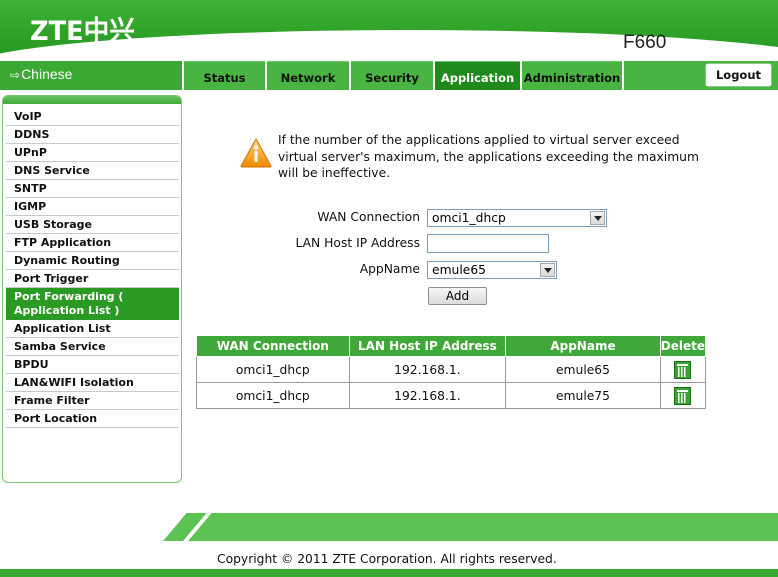 This screenshot has height=577, width=778. What do you see at coordinates (15, 75) in the screenshot?
I see `arrow-right-icon: ⇨` at bounding box center [15, 75].